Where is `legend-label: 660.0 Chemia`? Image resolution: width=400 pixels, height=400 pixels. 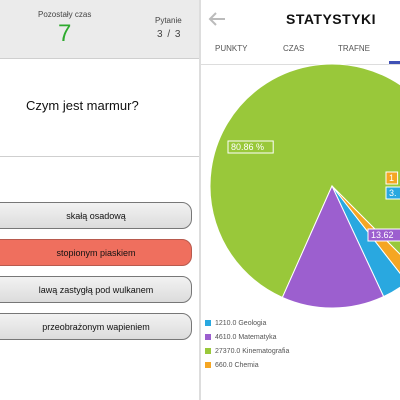
legend-label: 660.0 Chemia is located at coordinates (237, 365).